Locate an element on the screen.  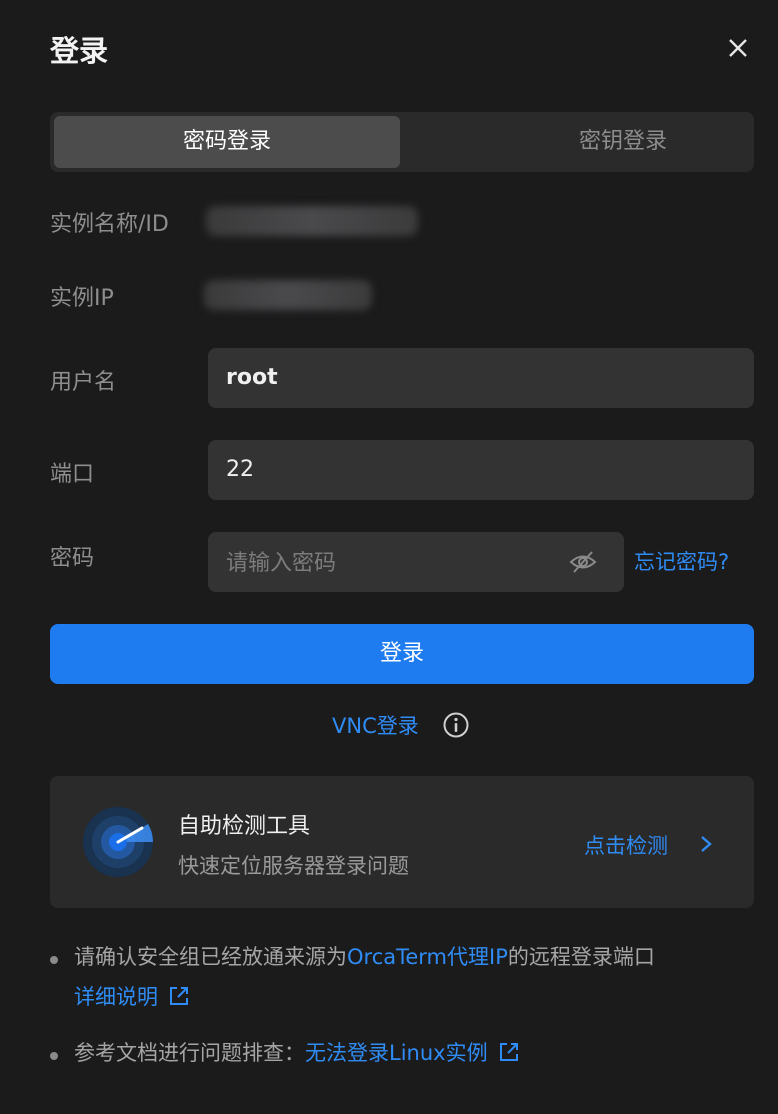
note-detail-row: 详细说明 is located at coordinates (132, 997).